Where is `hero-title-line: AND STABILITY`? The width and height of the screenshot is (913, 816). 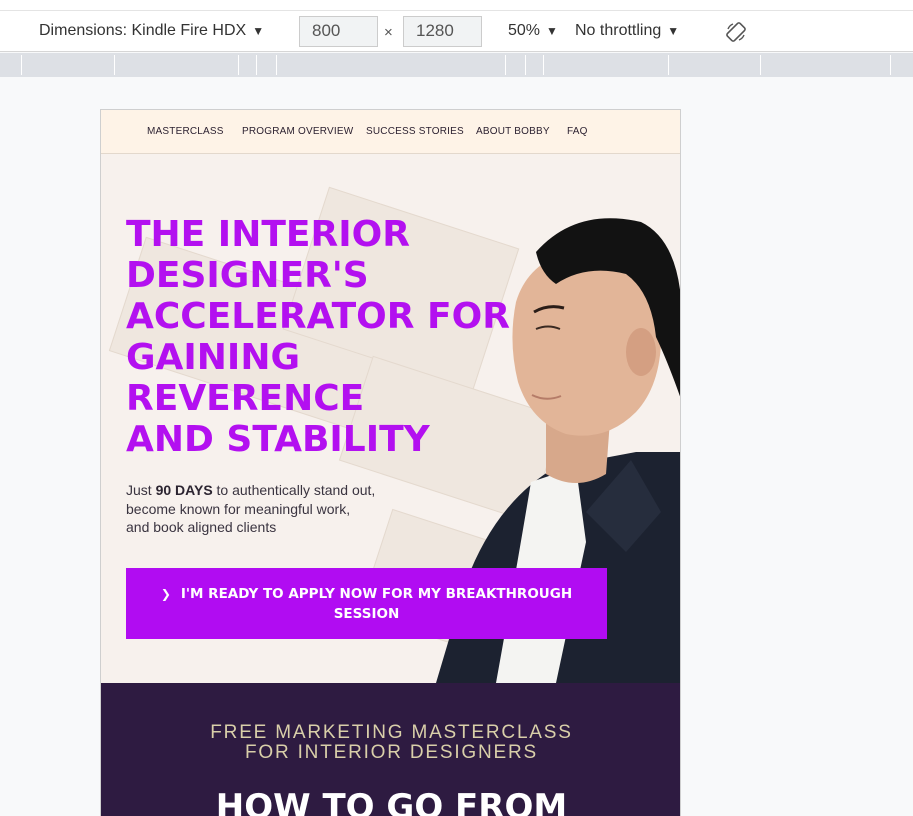 hero-title-line: AND STABILITY is located at coordinates (278, 439).